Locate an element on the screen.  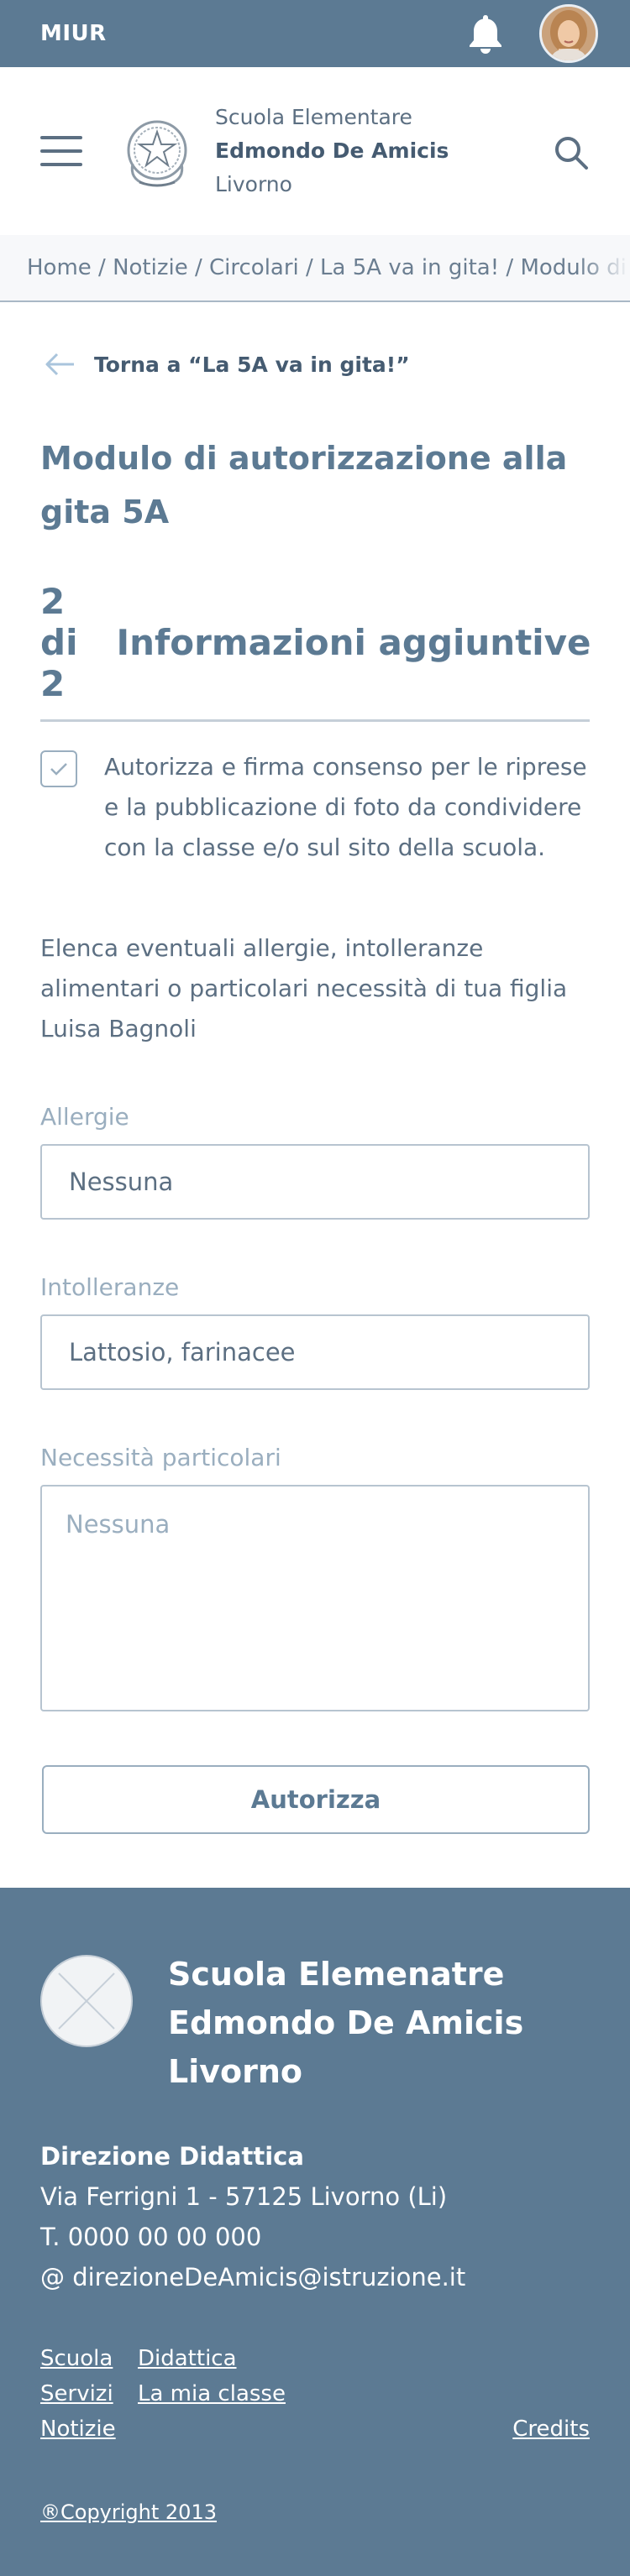
school-name-line2: Edmondo De Amicis is located at coordinates (332, 150).